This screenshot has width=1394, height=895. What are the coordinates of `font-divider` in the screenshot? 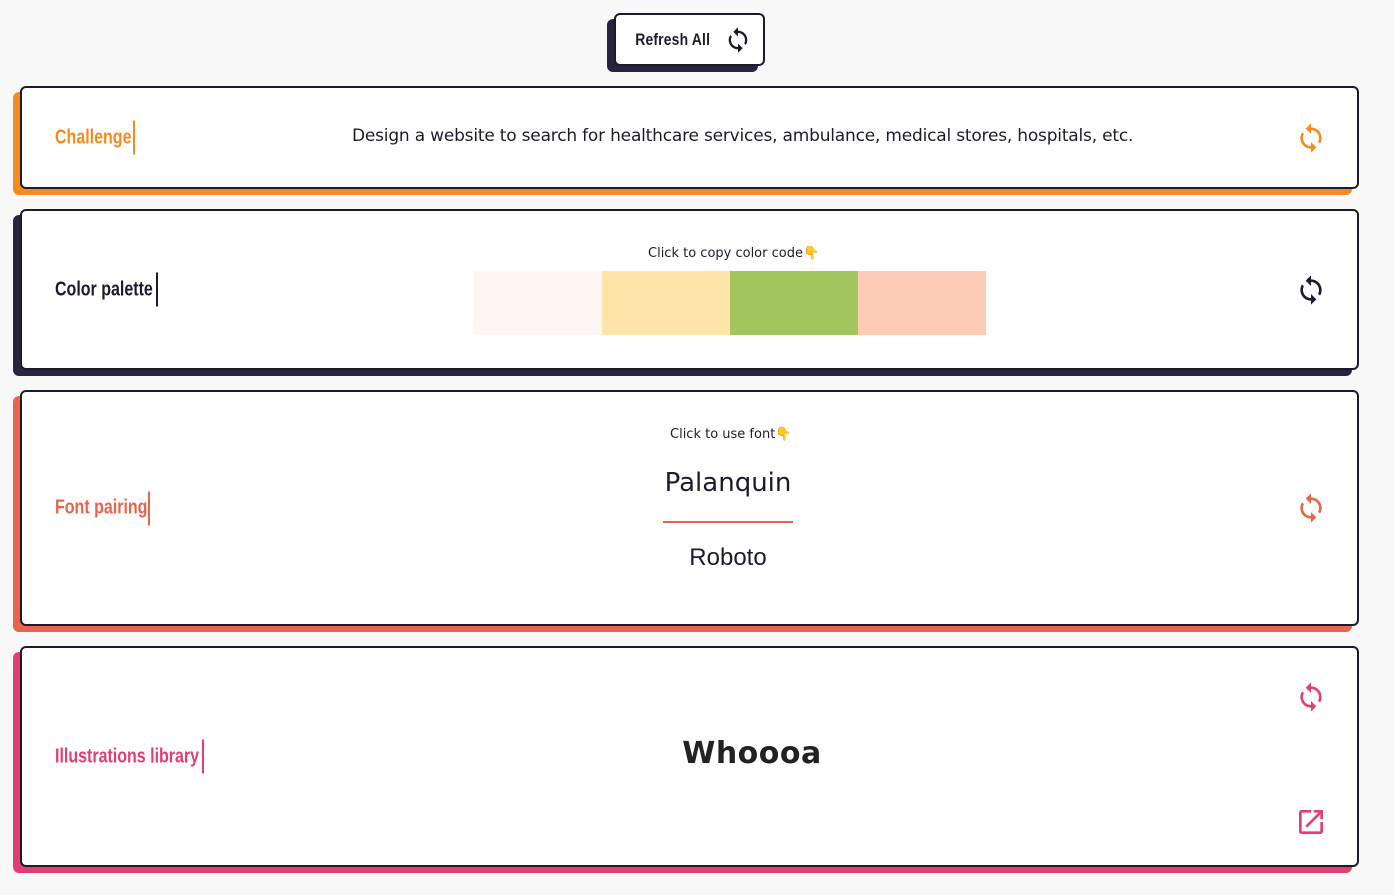 It's located at (728, 522).